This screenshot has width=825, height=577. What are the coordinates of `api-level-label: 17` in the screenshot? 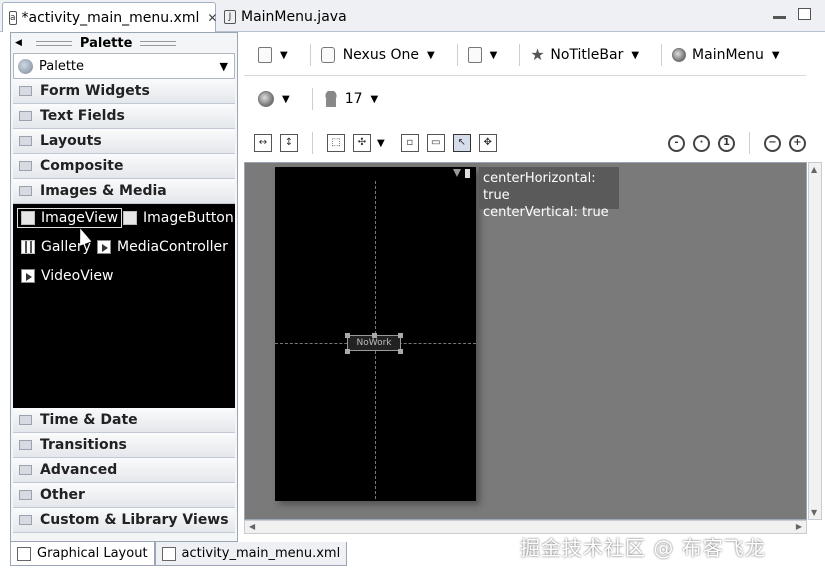 It's located at (354, 99).